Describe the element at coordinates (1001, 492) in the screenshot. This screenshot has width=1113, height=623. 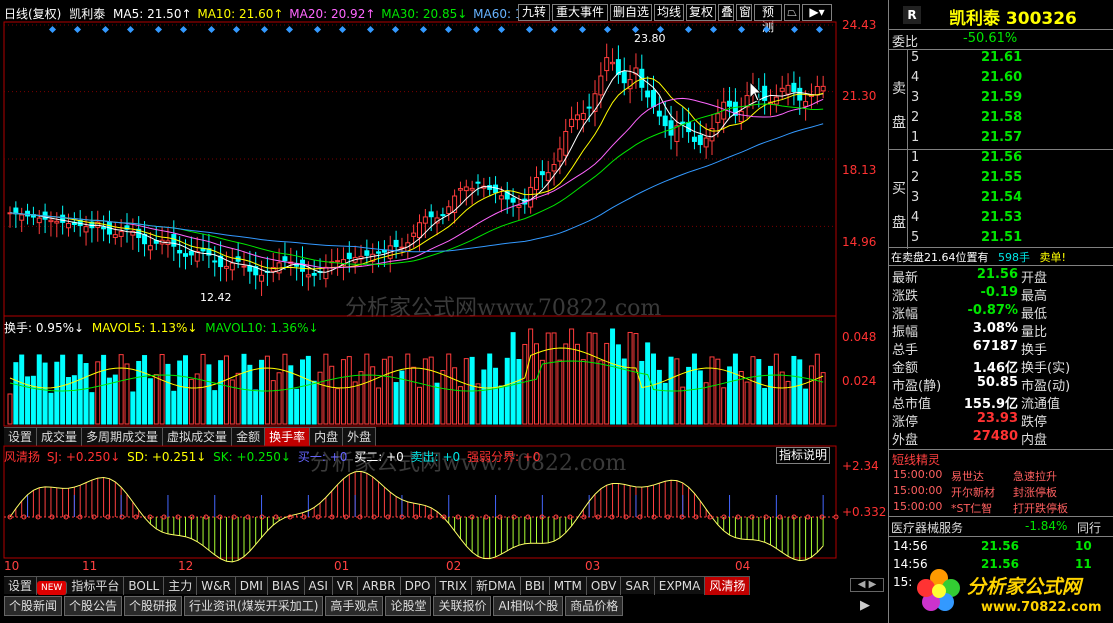
I see `short-item: 15:00:00 开尔新材 封涨停板` at that location.